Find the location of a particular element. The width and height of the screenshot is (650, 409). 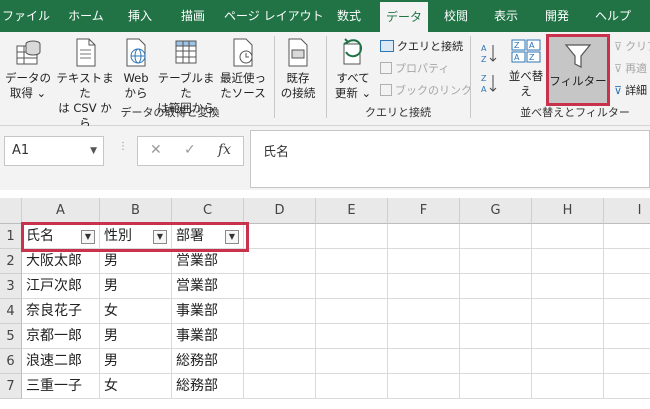

name-box: A1 ▼ is located at coordinates (54, 151).